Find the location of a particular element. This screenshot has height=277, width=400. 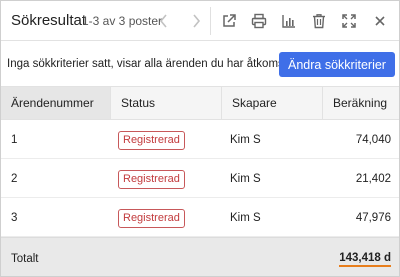

expand-button is located at coordinates (349, 21).